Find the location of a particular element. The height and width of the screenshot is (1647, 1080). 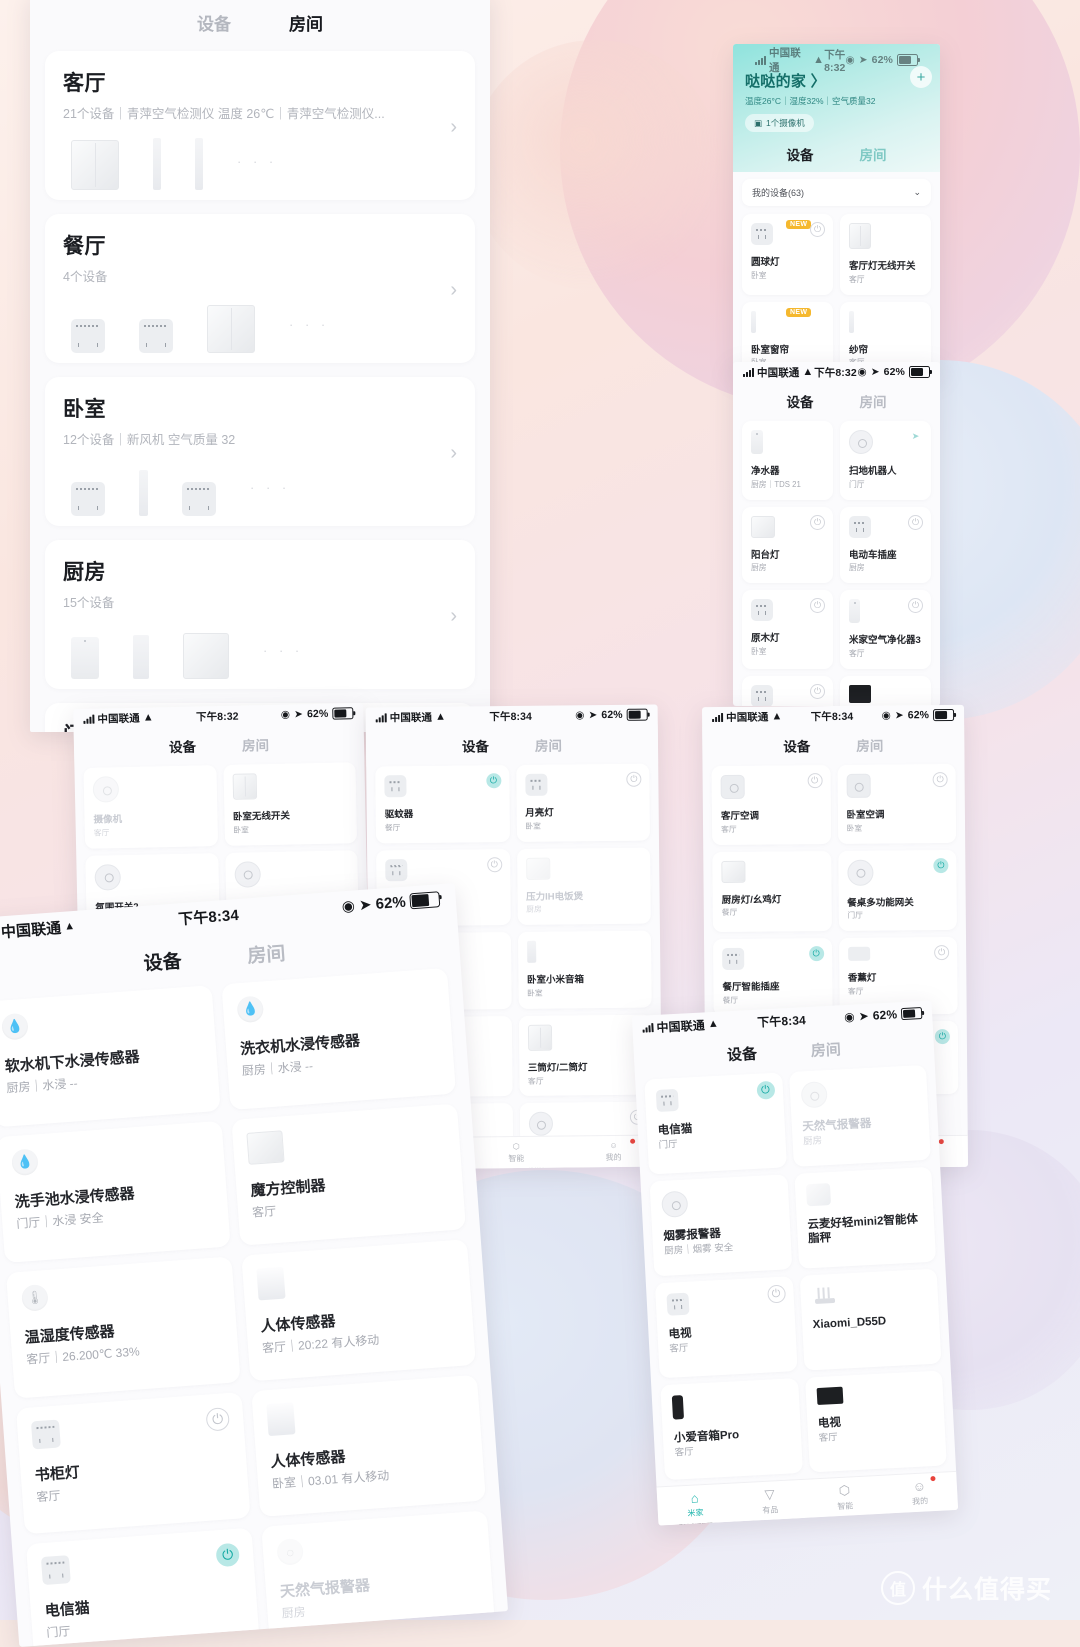

motion-sensor-thumb is located at coordinates (281, 1419).